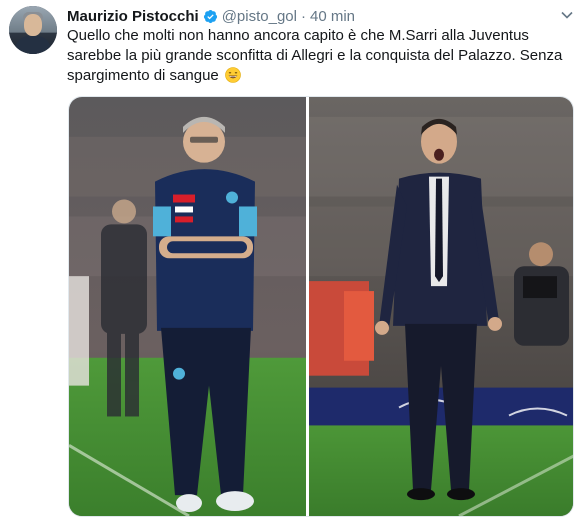 The height and width of the screenshot is (518, 584). I want to click on chevron-down-icon, so click(567, 15).